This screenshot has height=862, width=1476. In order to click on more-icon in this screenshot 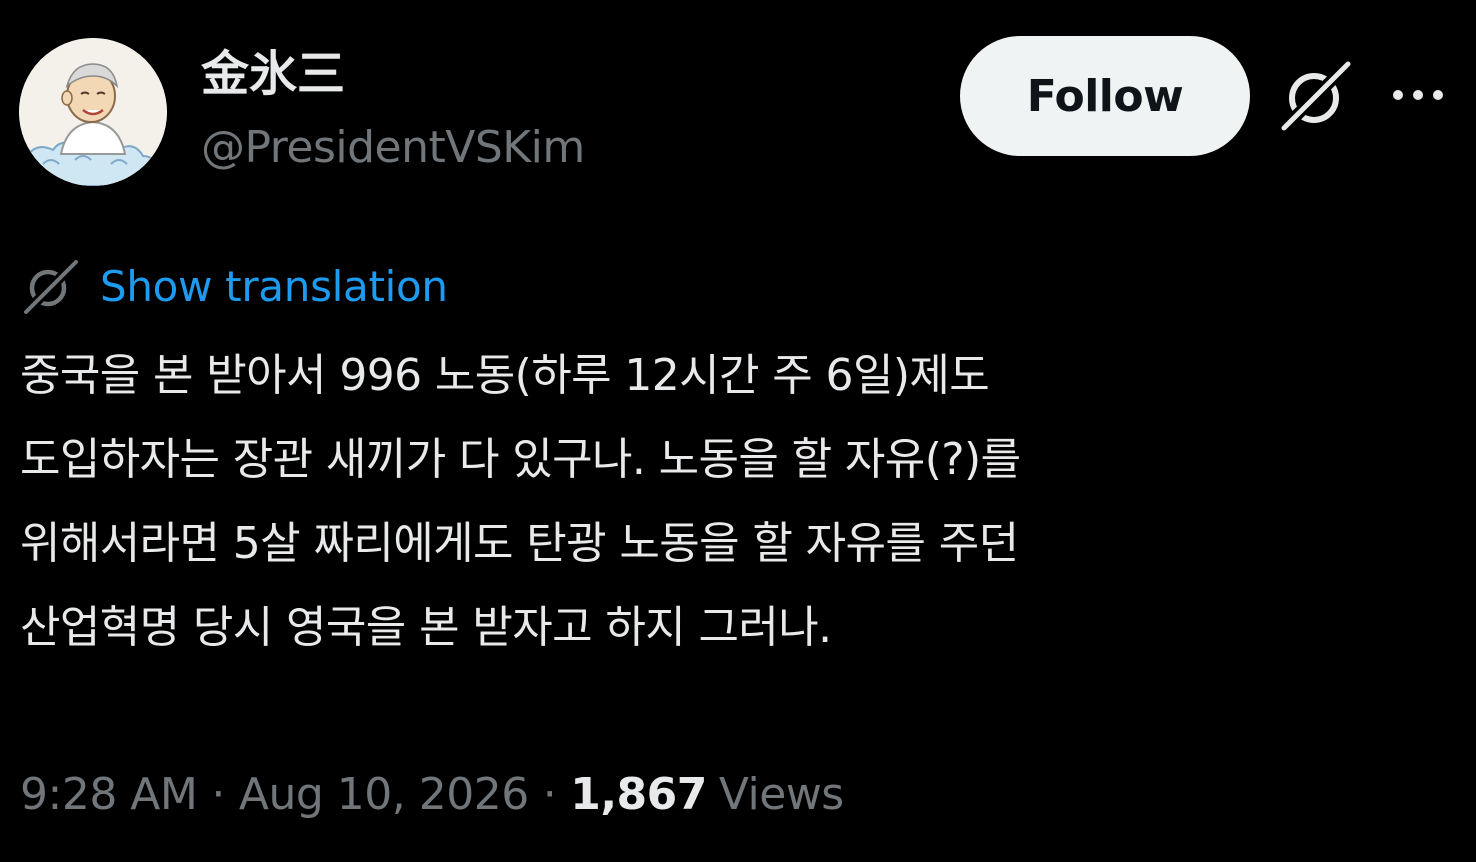, I will do `click(1418, 95)`.